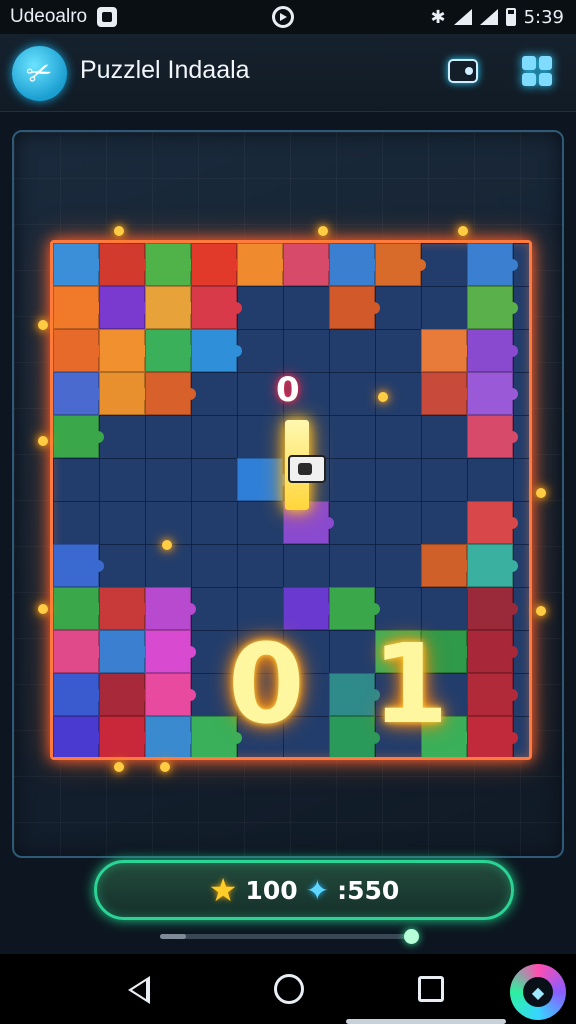 The height and width of the screenshot is (1024, 576). What do you see at coordinates (288, 73) in the screenshot?
I see `app-bar: ✂ Puzzlel Indaala` at bounding box center [288, 73].